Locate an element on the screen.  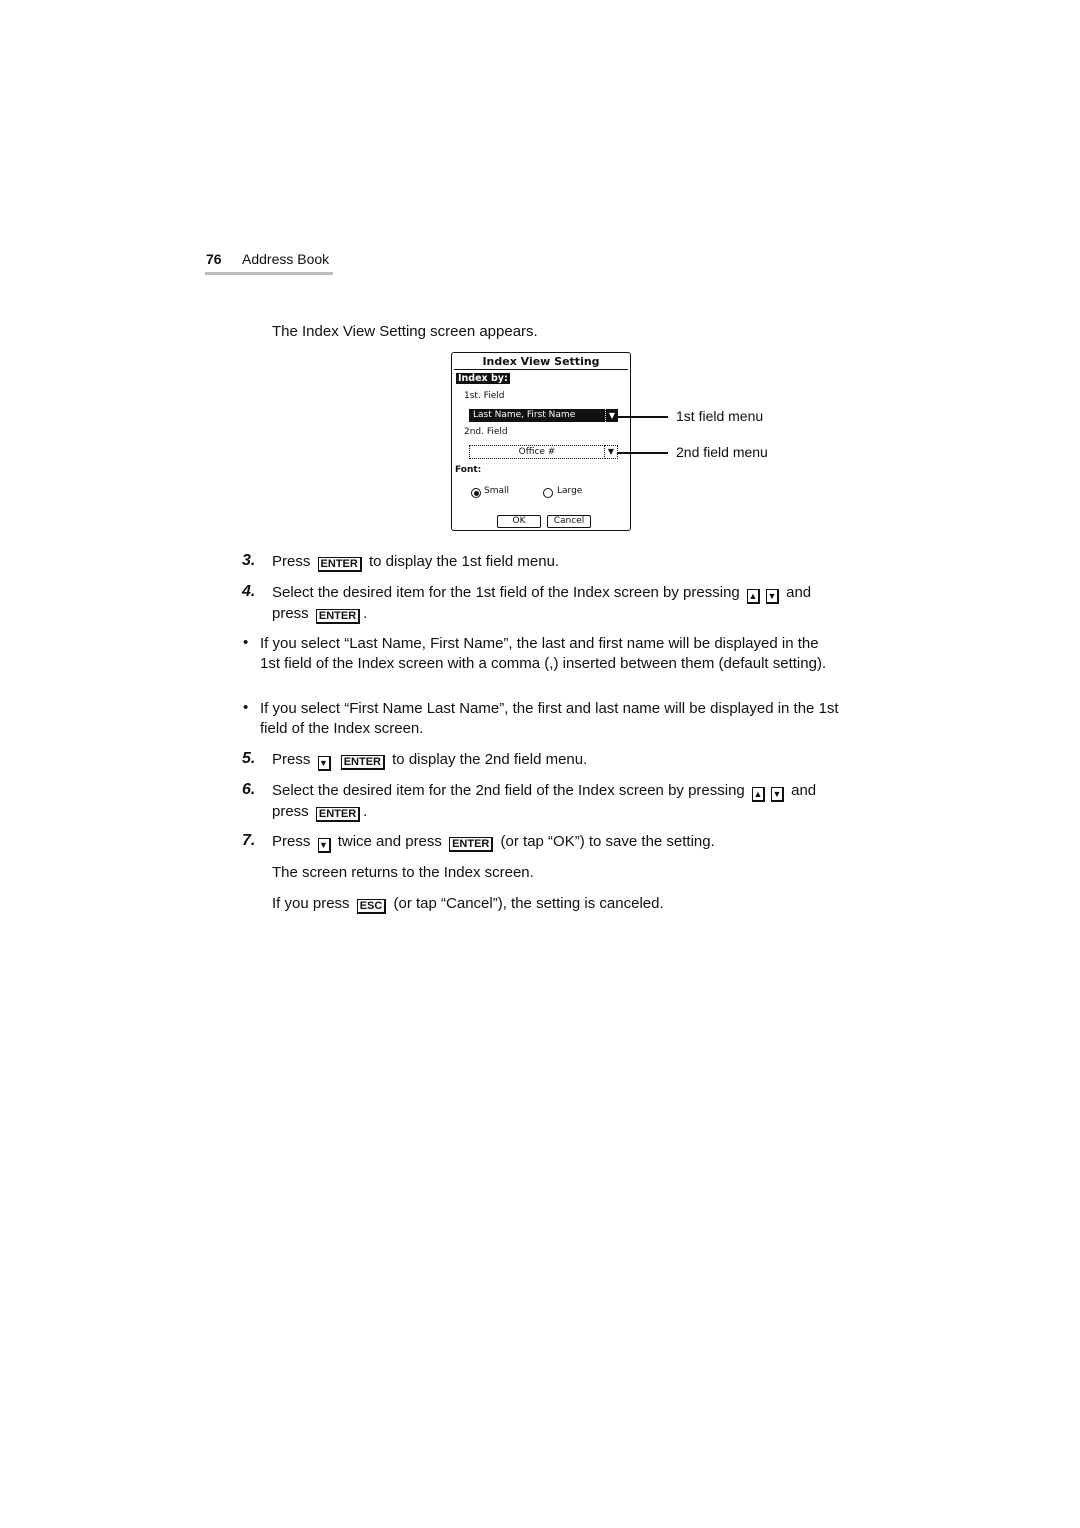
step-text: If you press is located at coordinates (311, 903).